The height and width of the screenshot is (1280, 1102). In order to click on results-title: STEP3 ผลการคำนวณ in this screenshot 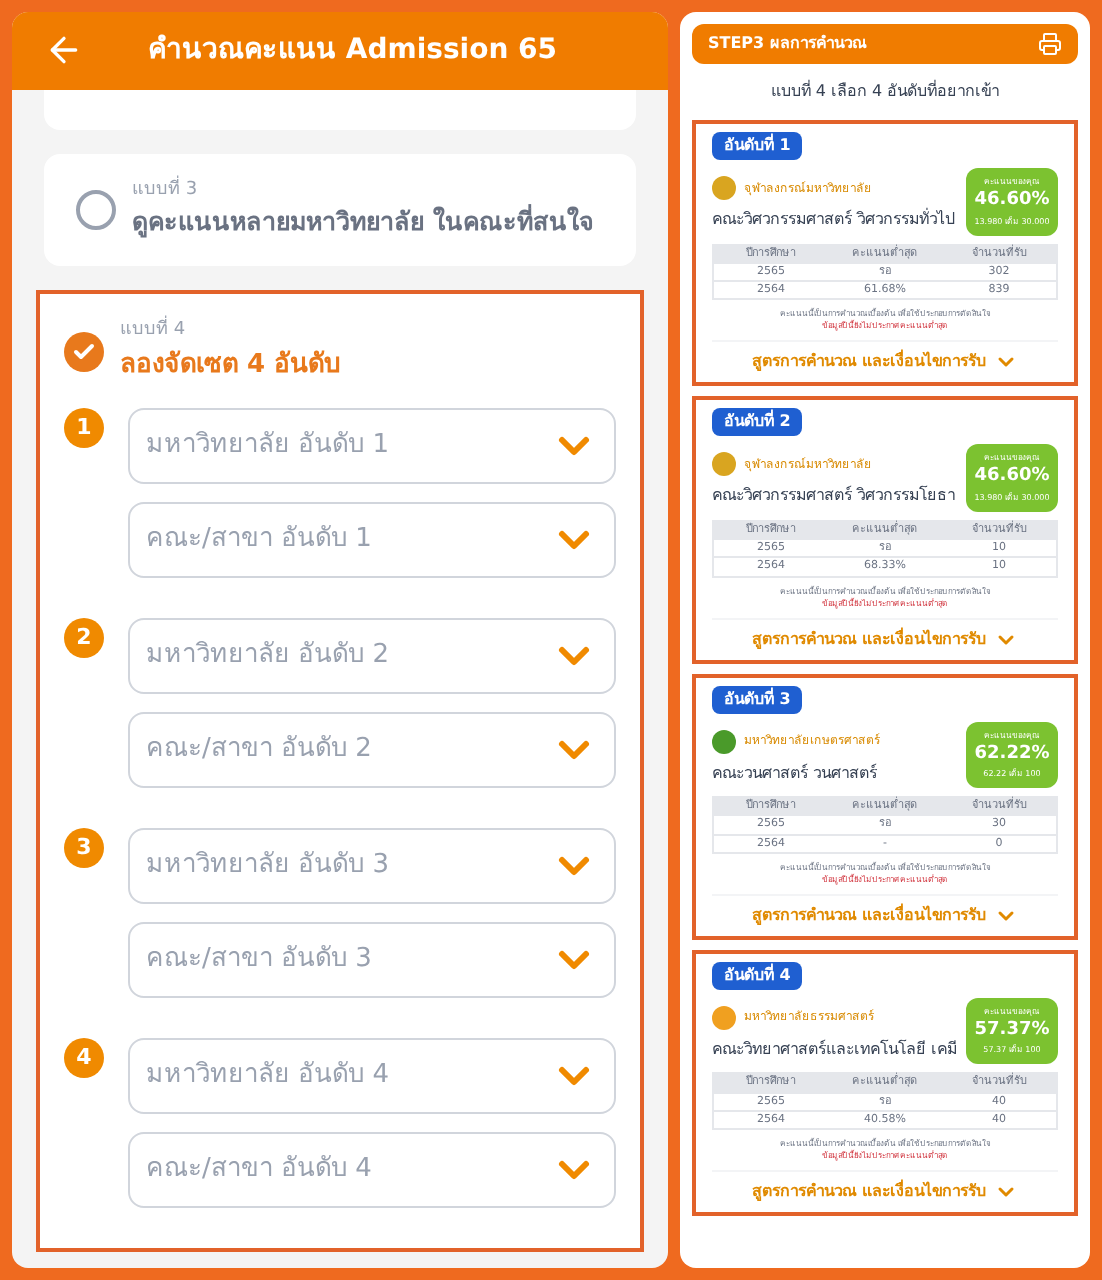, I will do `click(787, 44)`.